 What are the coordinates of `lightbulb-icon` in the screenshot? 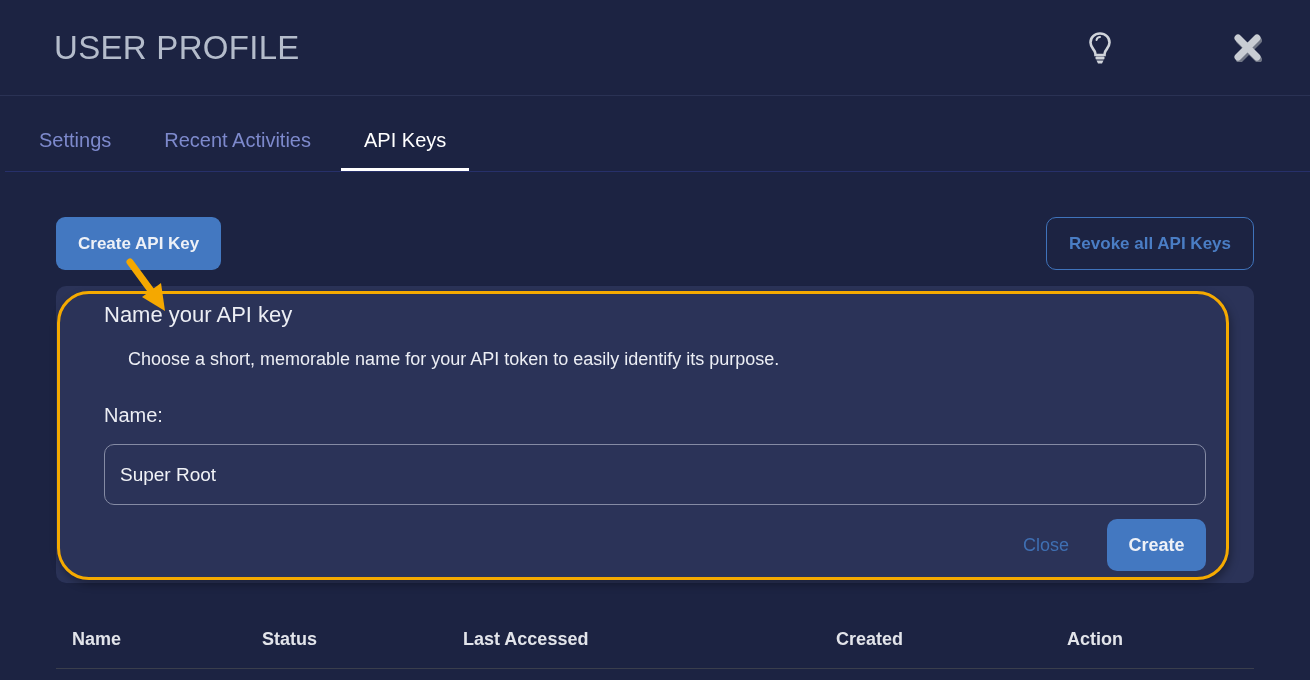 It's located at (1100, 47).